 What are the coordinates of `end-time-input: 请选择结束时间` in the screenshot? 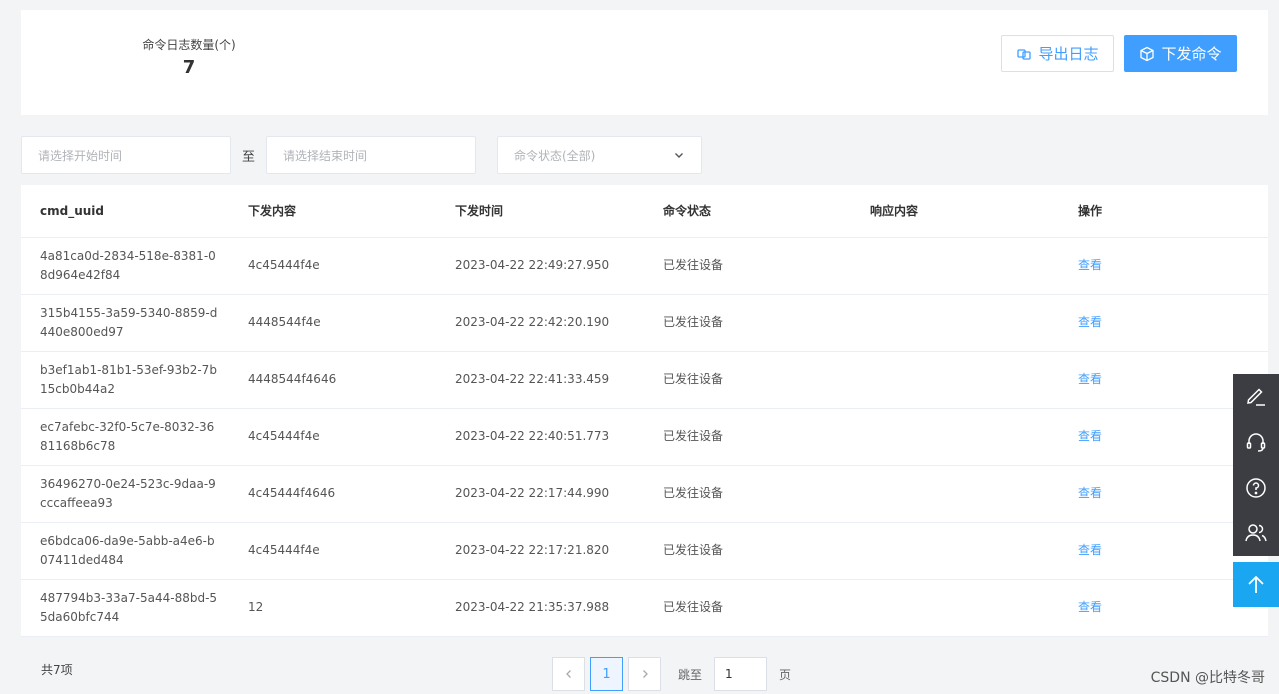 It's located at (371, 155).